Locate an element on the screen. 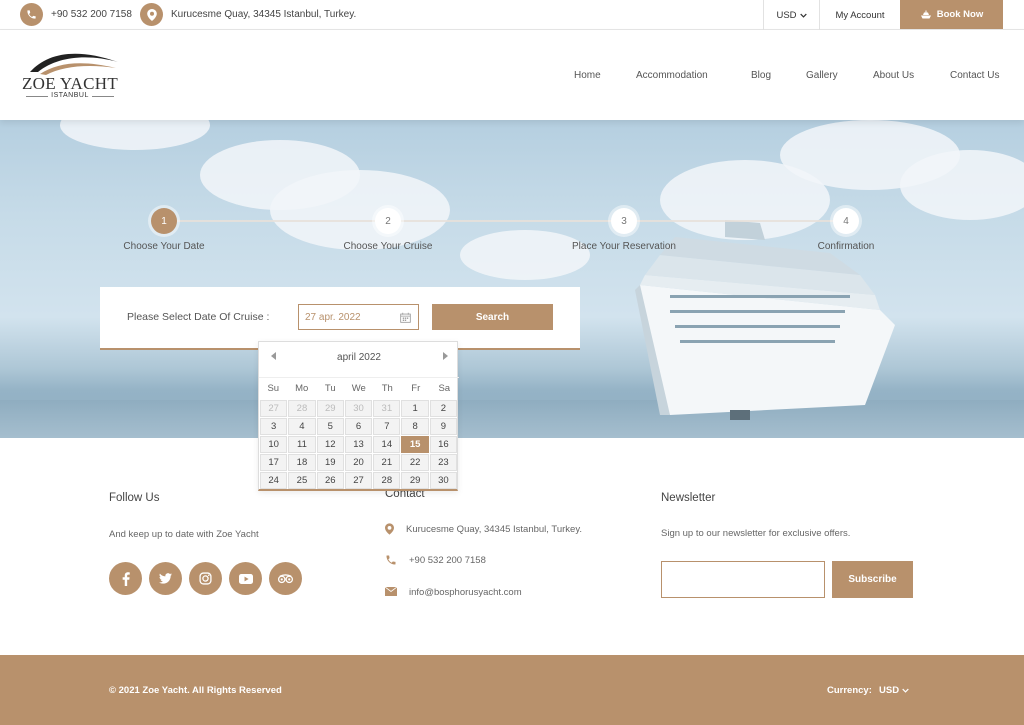 The width and height of the screenshot is (1024, 725). datepicker-week-row: 17 18 19 20 21 22 23 is located at coordinates (359, 463).